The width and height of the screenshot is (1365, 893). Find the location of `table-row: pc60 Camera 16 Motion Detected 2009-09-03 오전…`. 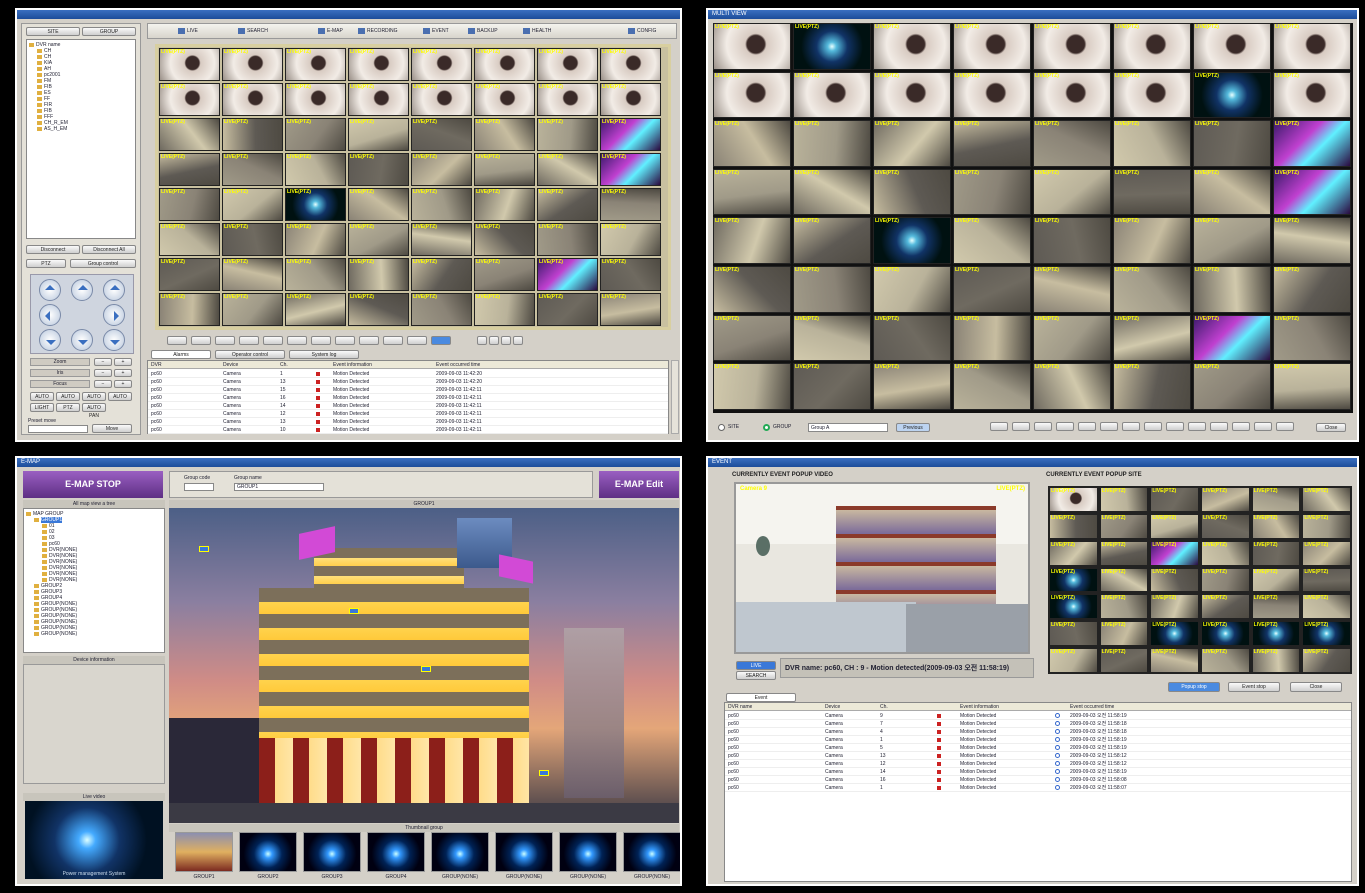

table-row: pc60 Camera 16 Motion Detected 2009-09-03 오전… is located at coordinates (1038, 780).